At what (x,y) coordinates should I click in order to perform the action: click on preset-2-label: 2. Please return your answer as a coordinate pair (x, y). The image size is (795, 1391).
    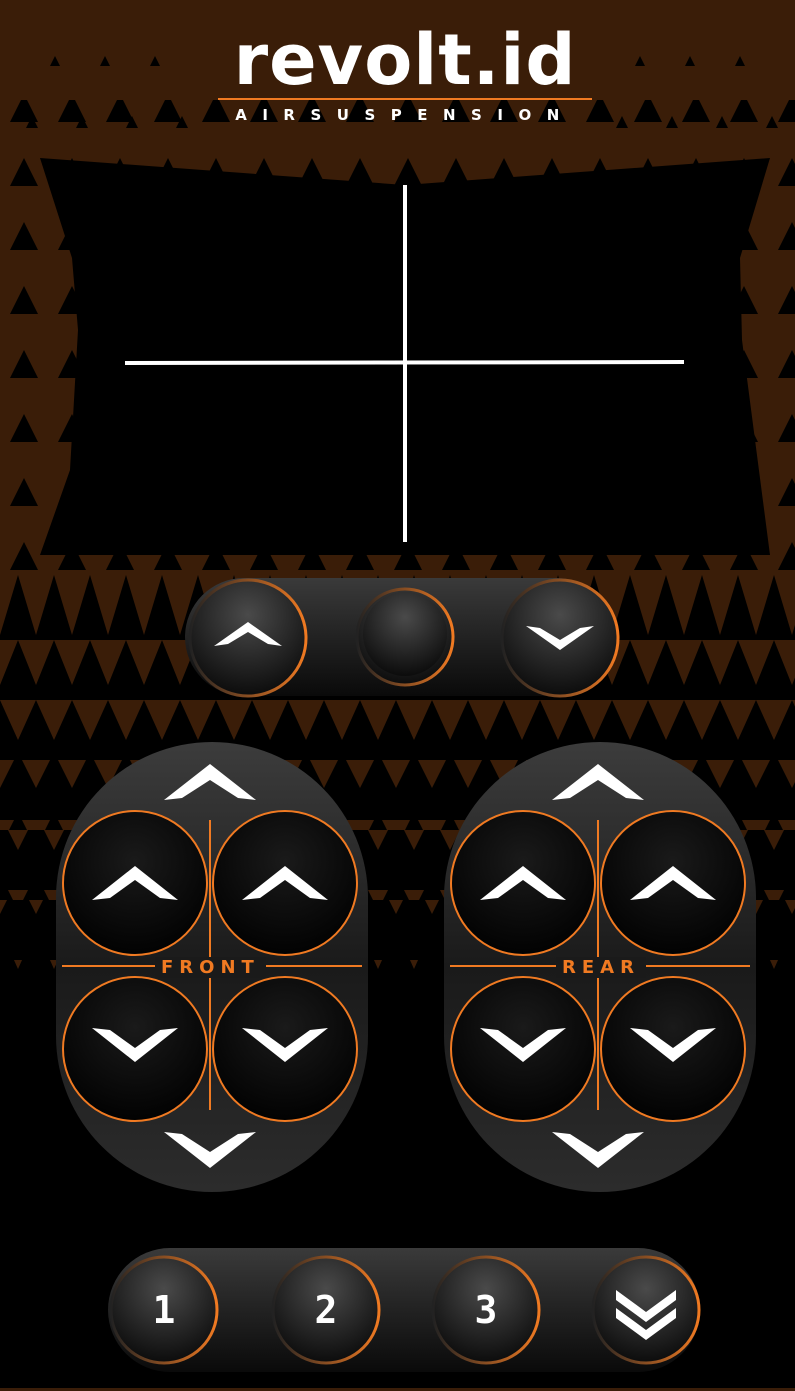
    Looking at the image, I should click on (326, 1310).